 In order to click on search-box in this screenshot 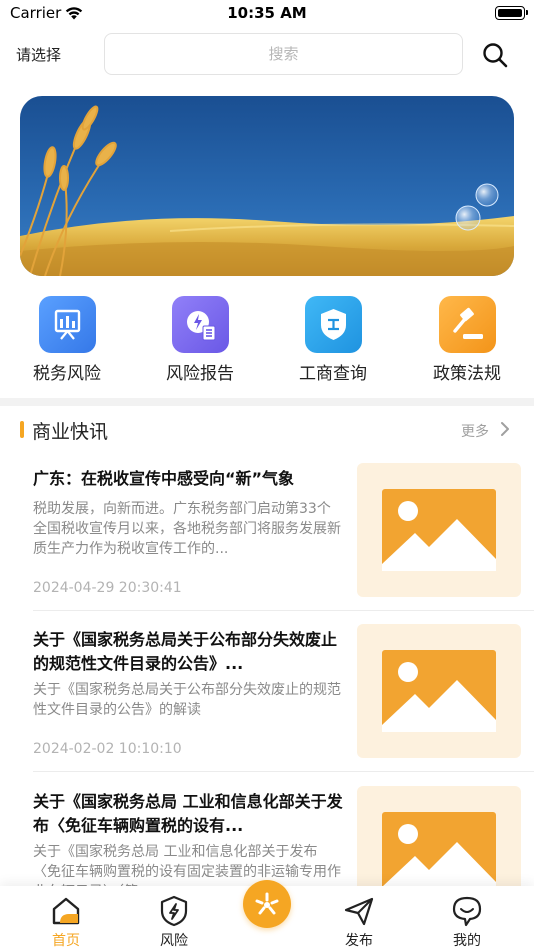, I will do `click(283, 54)`.